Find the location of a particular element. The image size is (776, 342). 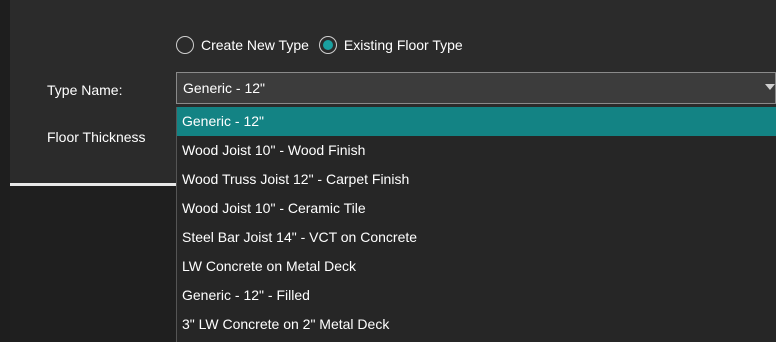

window-edge is located at coordinates (5, 171).